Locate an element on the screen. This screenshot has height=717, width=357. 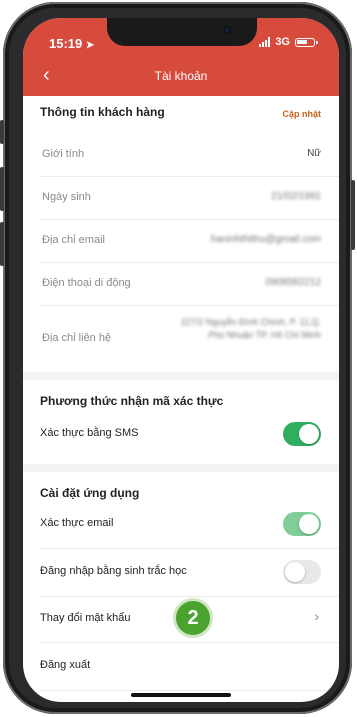
customer-info-header: Thông tin khách hàng Cập nhật is located at coordinates (181, 115).